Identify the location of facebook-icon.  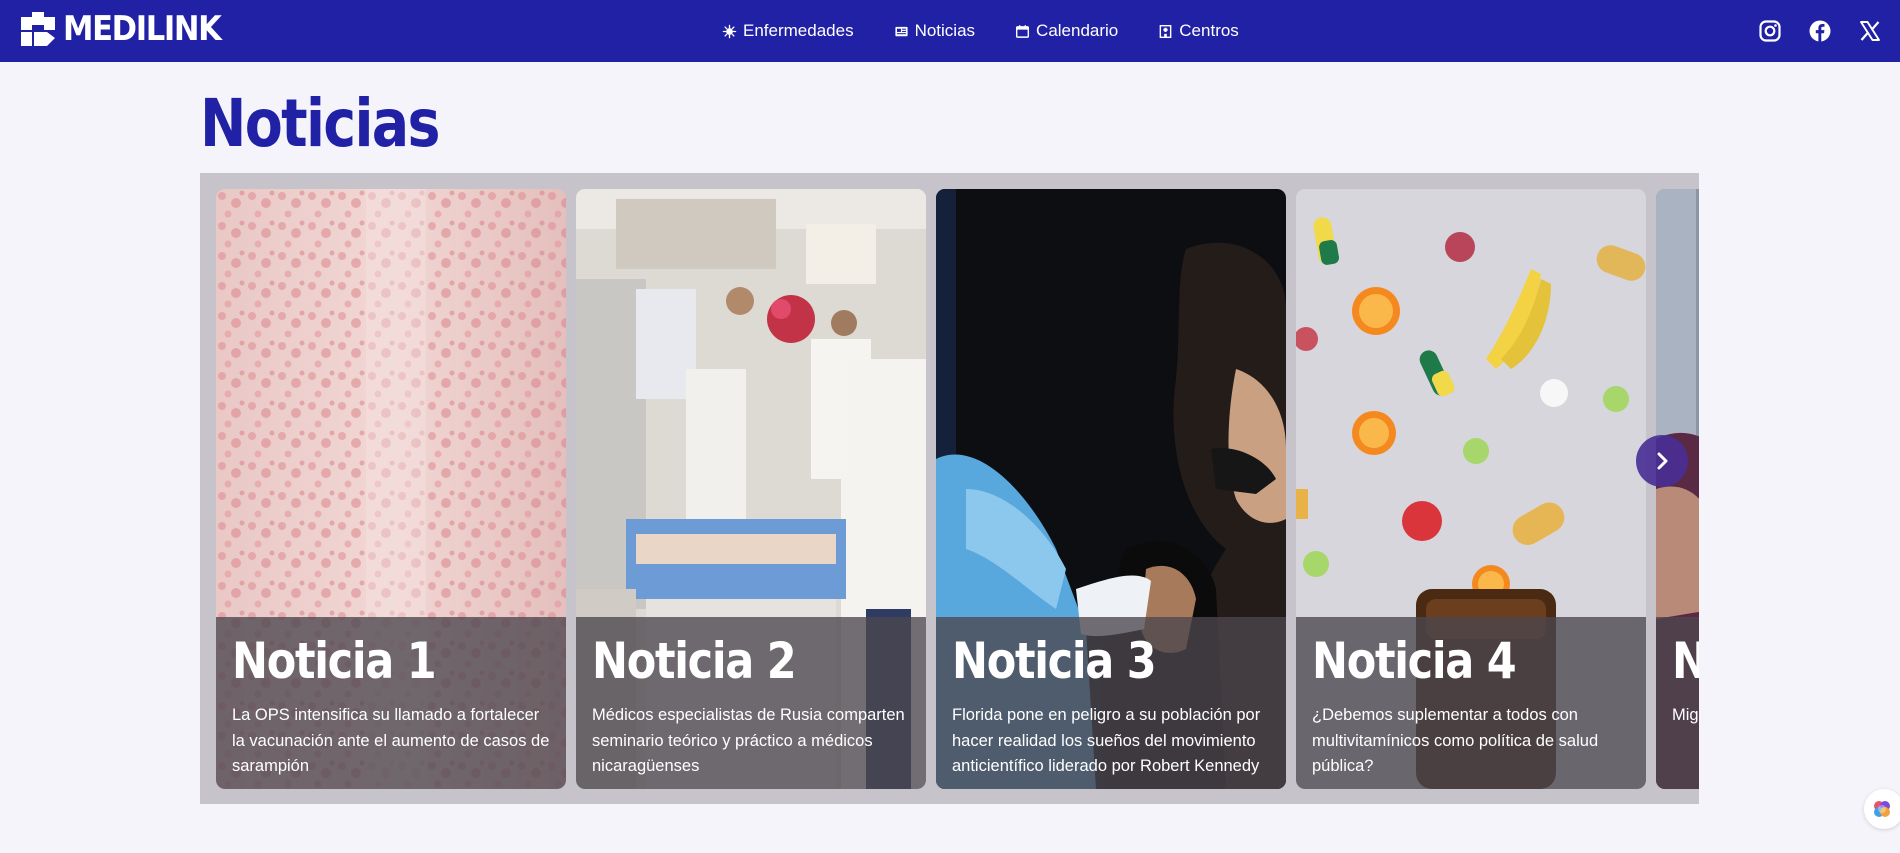
(1820, 31).